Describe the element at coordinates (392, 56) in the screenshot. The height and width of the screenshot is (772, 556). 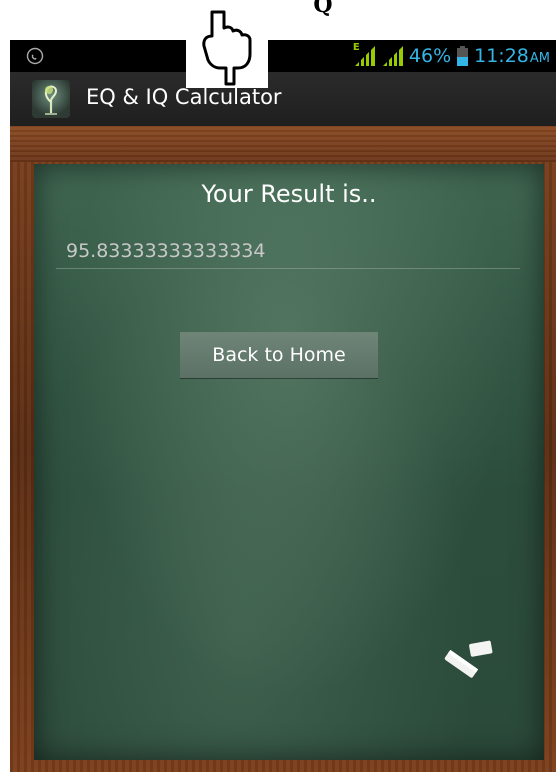
I see `signal-strength-icon` at that location.